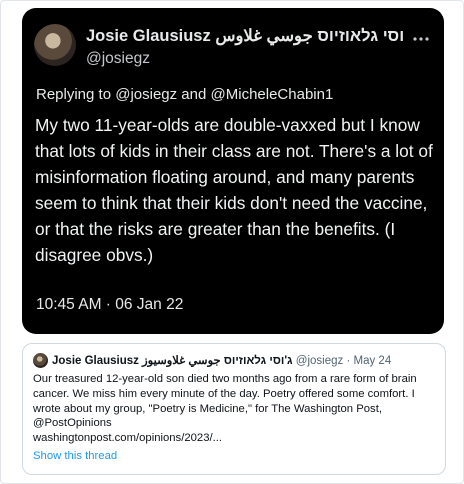  I want to click on mention-link-2: @MicheleChabin1, so click(272, 94).